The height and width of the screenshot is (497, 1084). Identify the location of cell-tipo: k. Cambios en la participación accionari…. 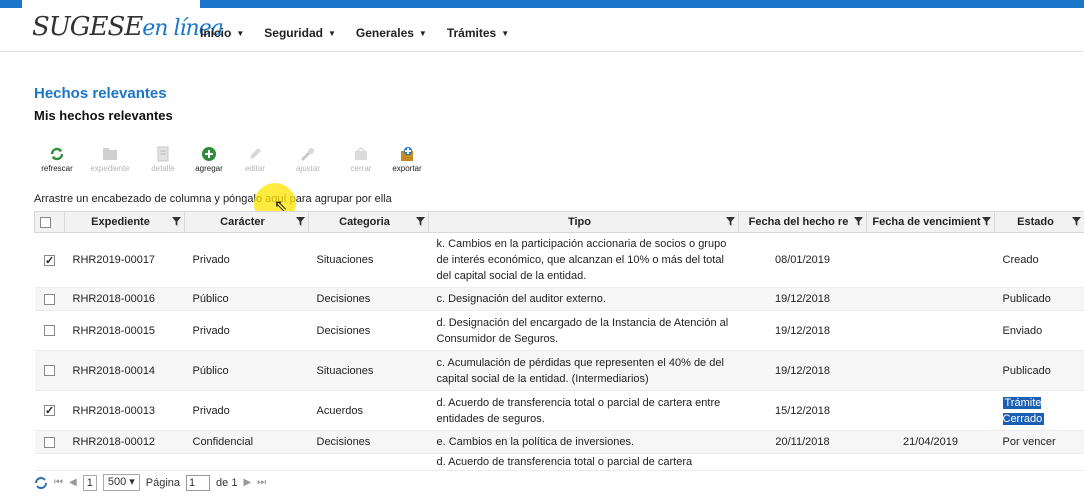
(583, 260).